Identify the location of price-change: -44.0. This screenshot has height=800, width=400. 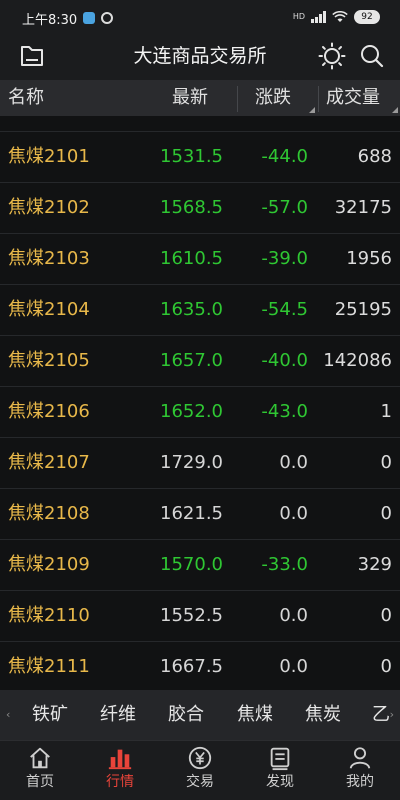
(284, 156).